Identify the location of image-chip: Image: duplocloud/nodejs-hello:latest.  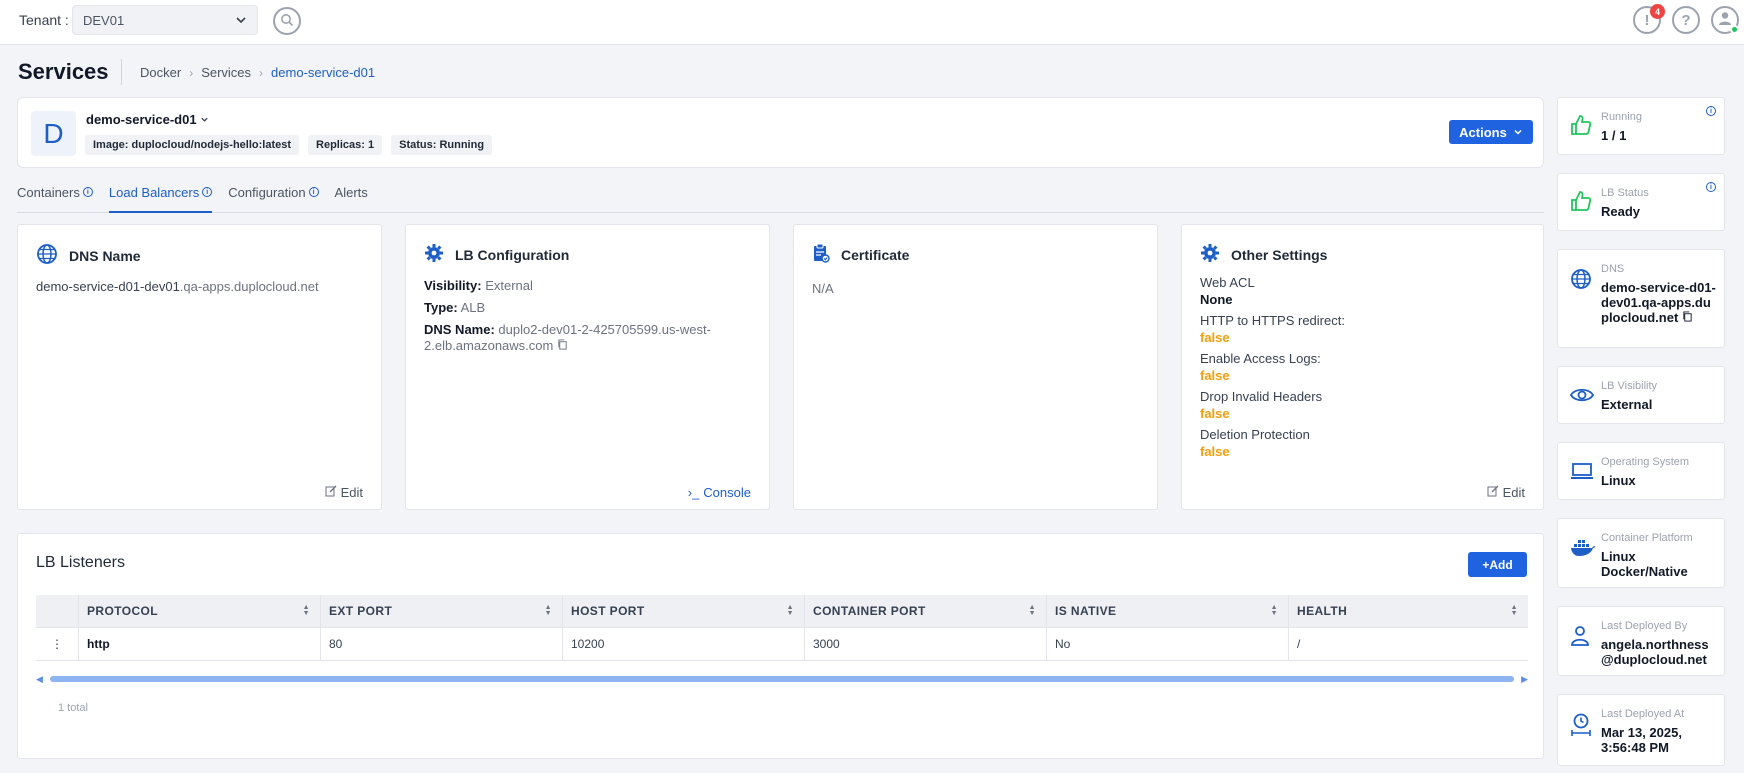
(192, 145).